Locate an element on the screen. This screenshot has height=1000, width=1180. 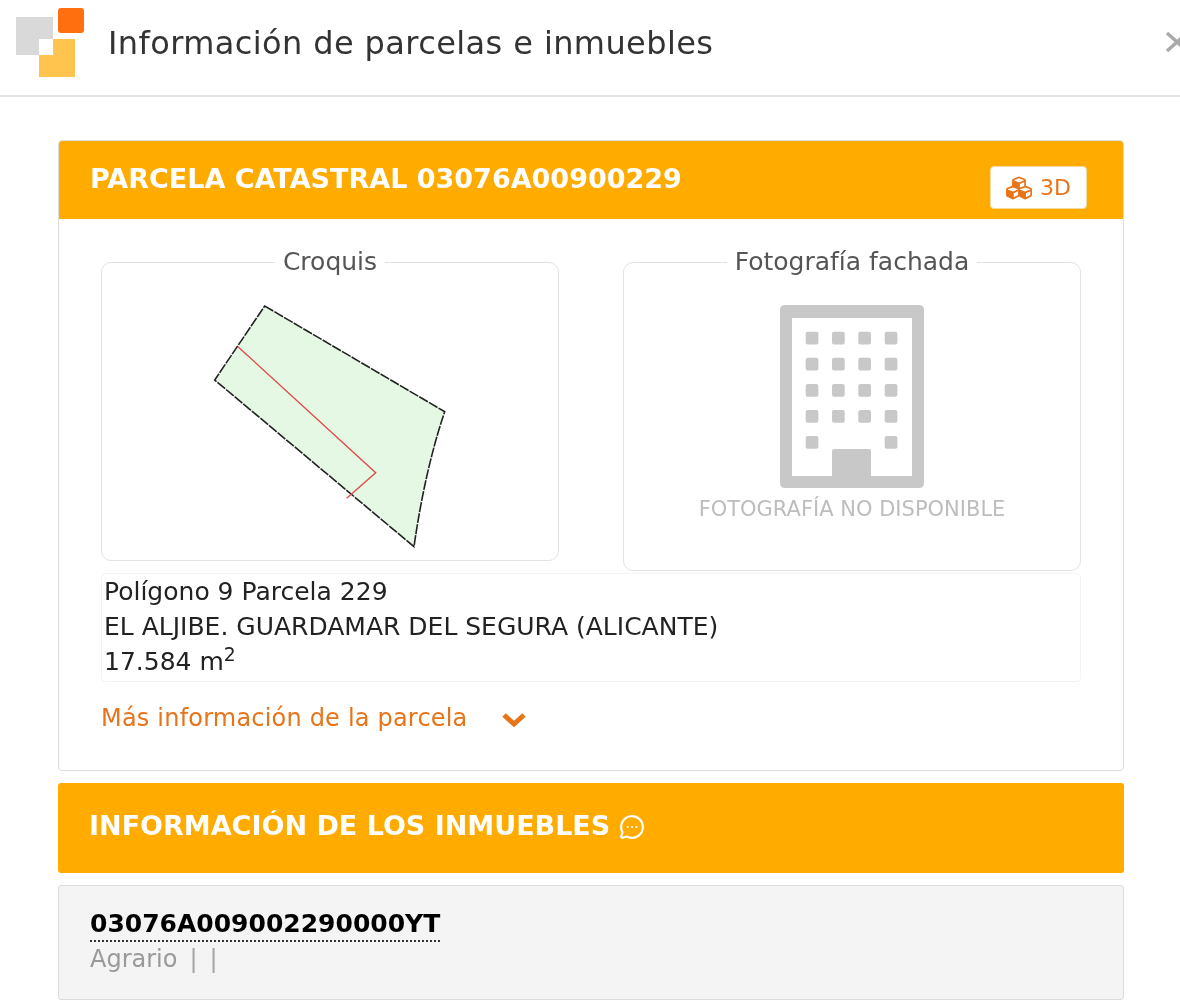
close-icon is located at coordinates (1172, 41).